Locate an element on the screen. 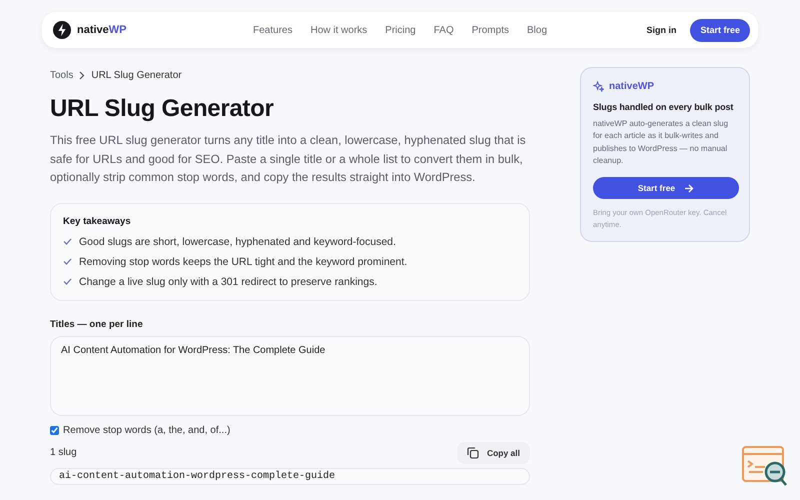  promo-text: nativeWP auto-generates a clean slug for each article as it bulk-writes and publishes to WordPress — no manual cleanup. is located at coordinates (661, 142).